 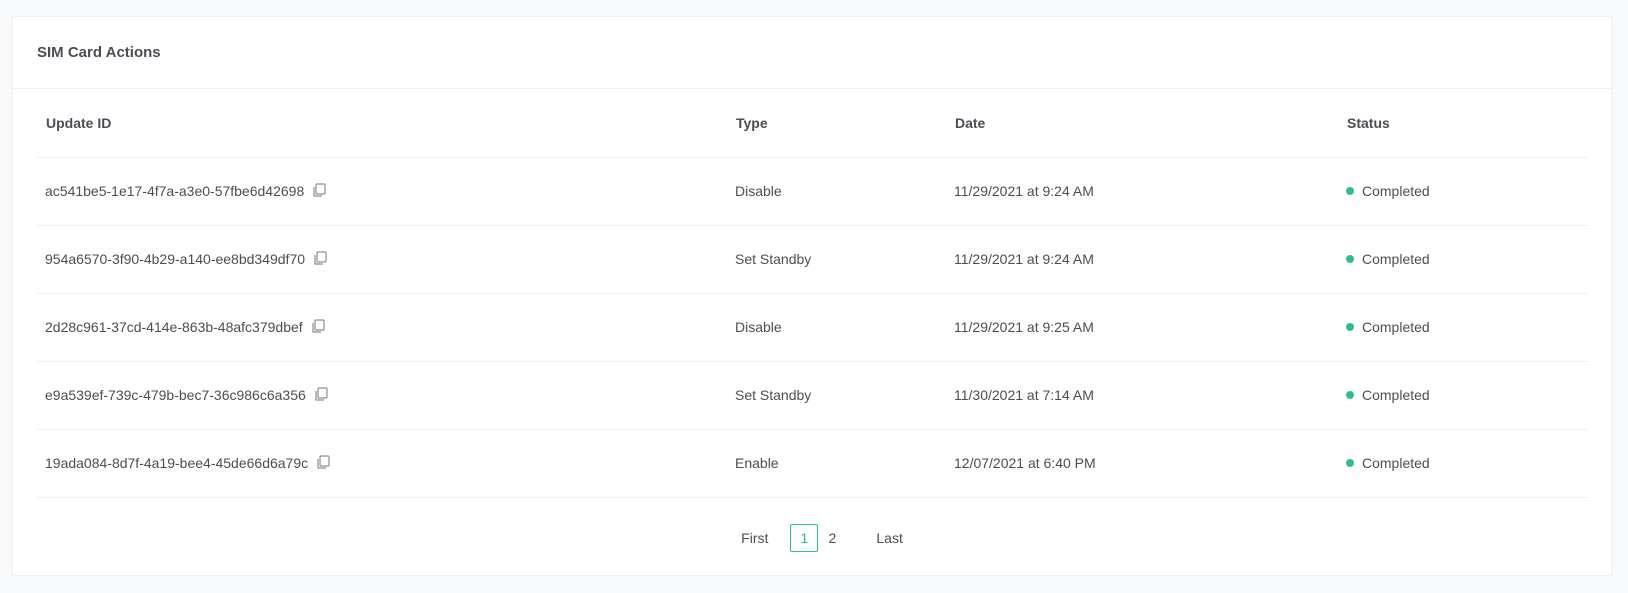 What do you see at coordinates (1463, 123) in the screenshot?
I see `column-header-status: Status` at bounding box center [1463, 123].